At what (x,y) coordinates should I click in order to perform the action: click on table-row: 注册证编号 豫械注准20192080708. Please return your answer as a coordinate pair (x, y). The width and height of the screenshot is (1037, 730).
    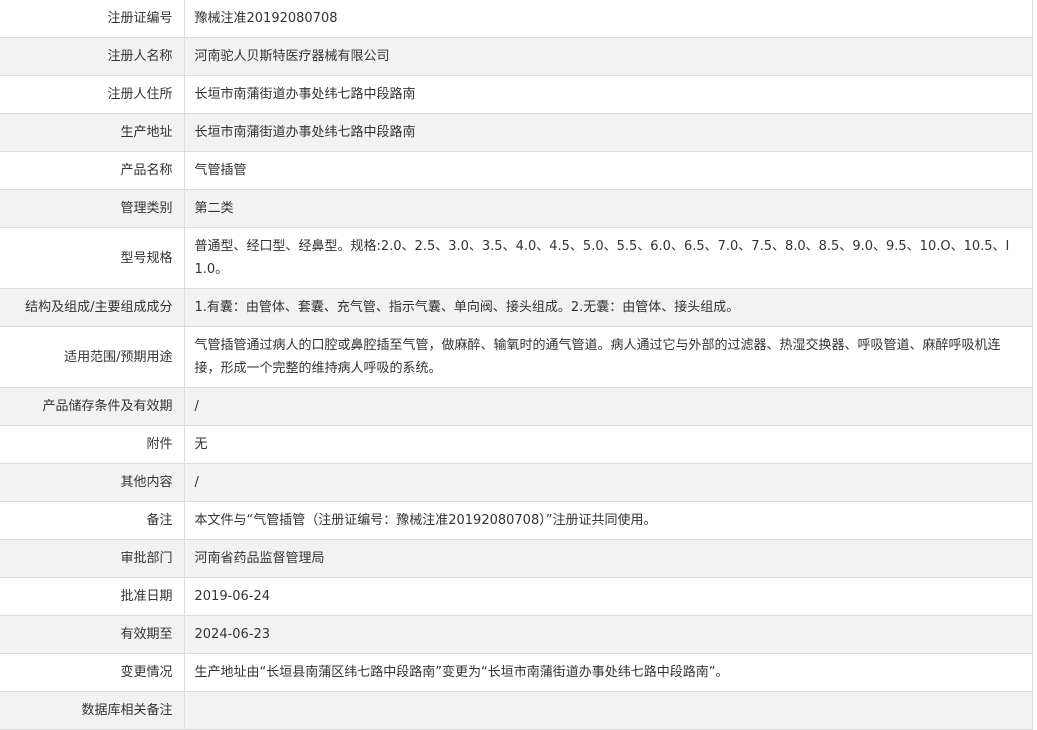
    Looking at the image, I should click on (516, 19).